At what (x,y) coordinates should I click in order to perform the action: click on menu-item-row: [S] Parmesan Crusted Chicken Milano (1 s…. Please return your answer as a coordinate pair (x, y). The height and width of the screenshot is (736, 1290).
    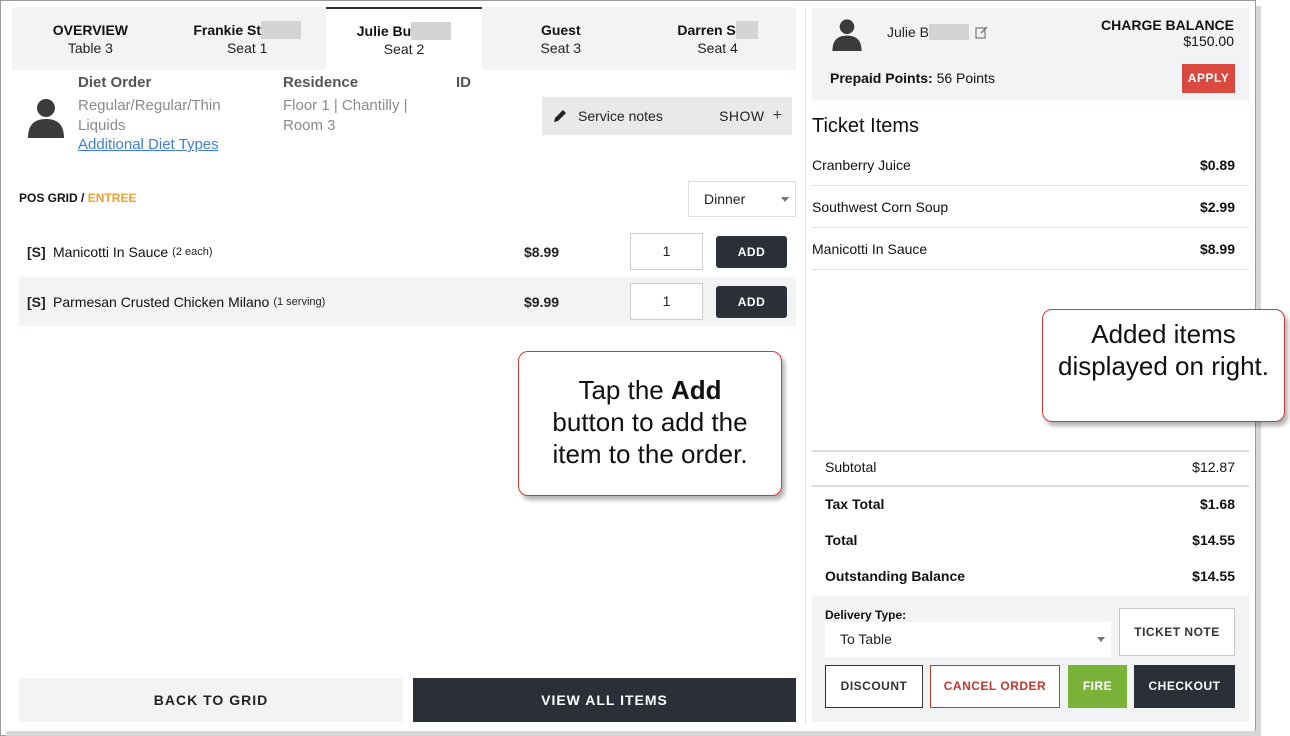
    Looking at the image, I should click on (407, 301).